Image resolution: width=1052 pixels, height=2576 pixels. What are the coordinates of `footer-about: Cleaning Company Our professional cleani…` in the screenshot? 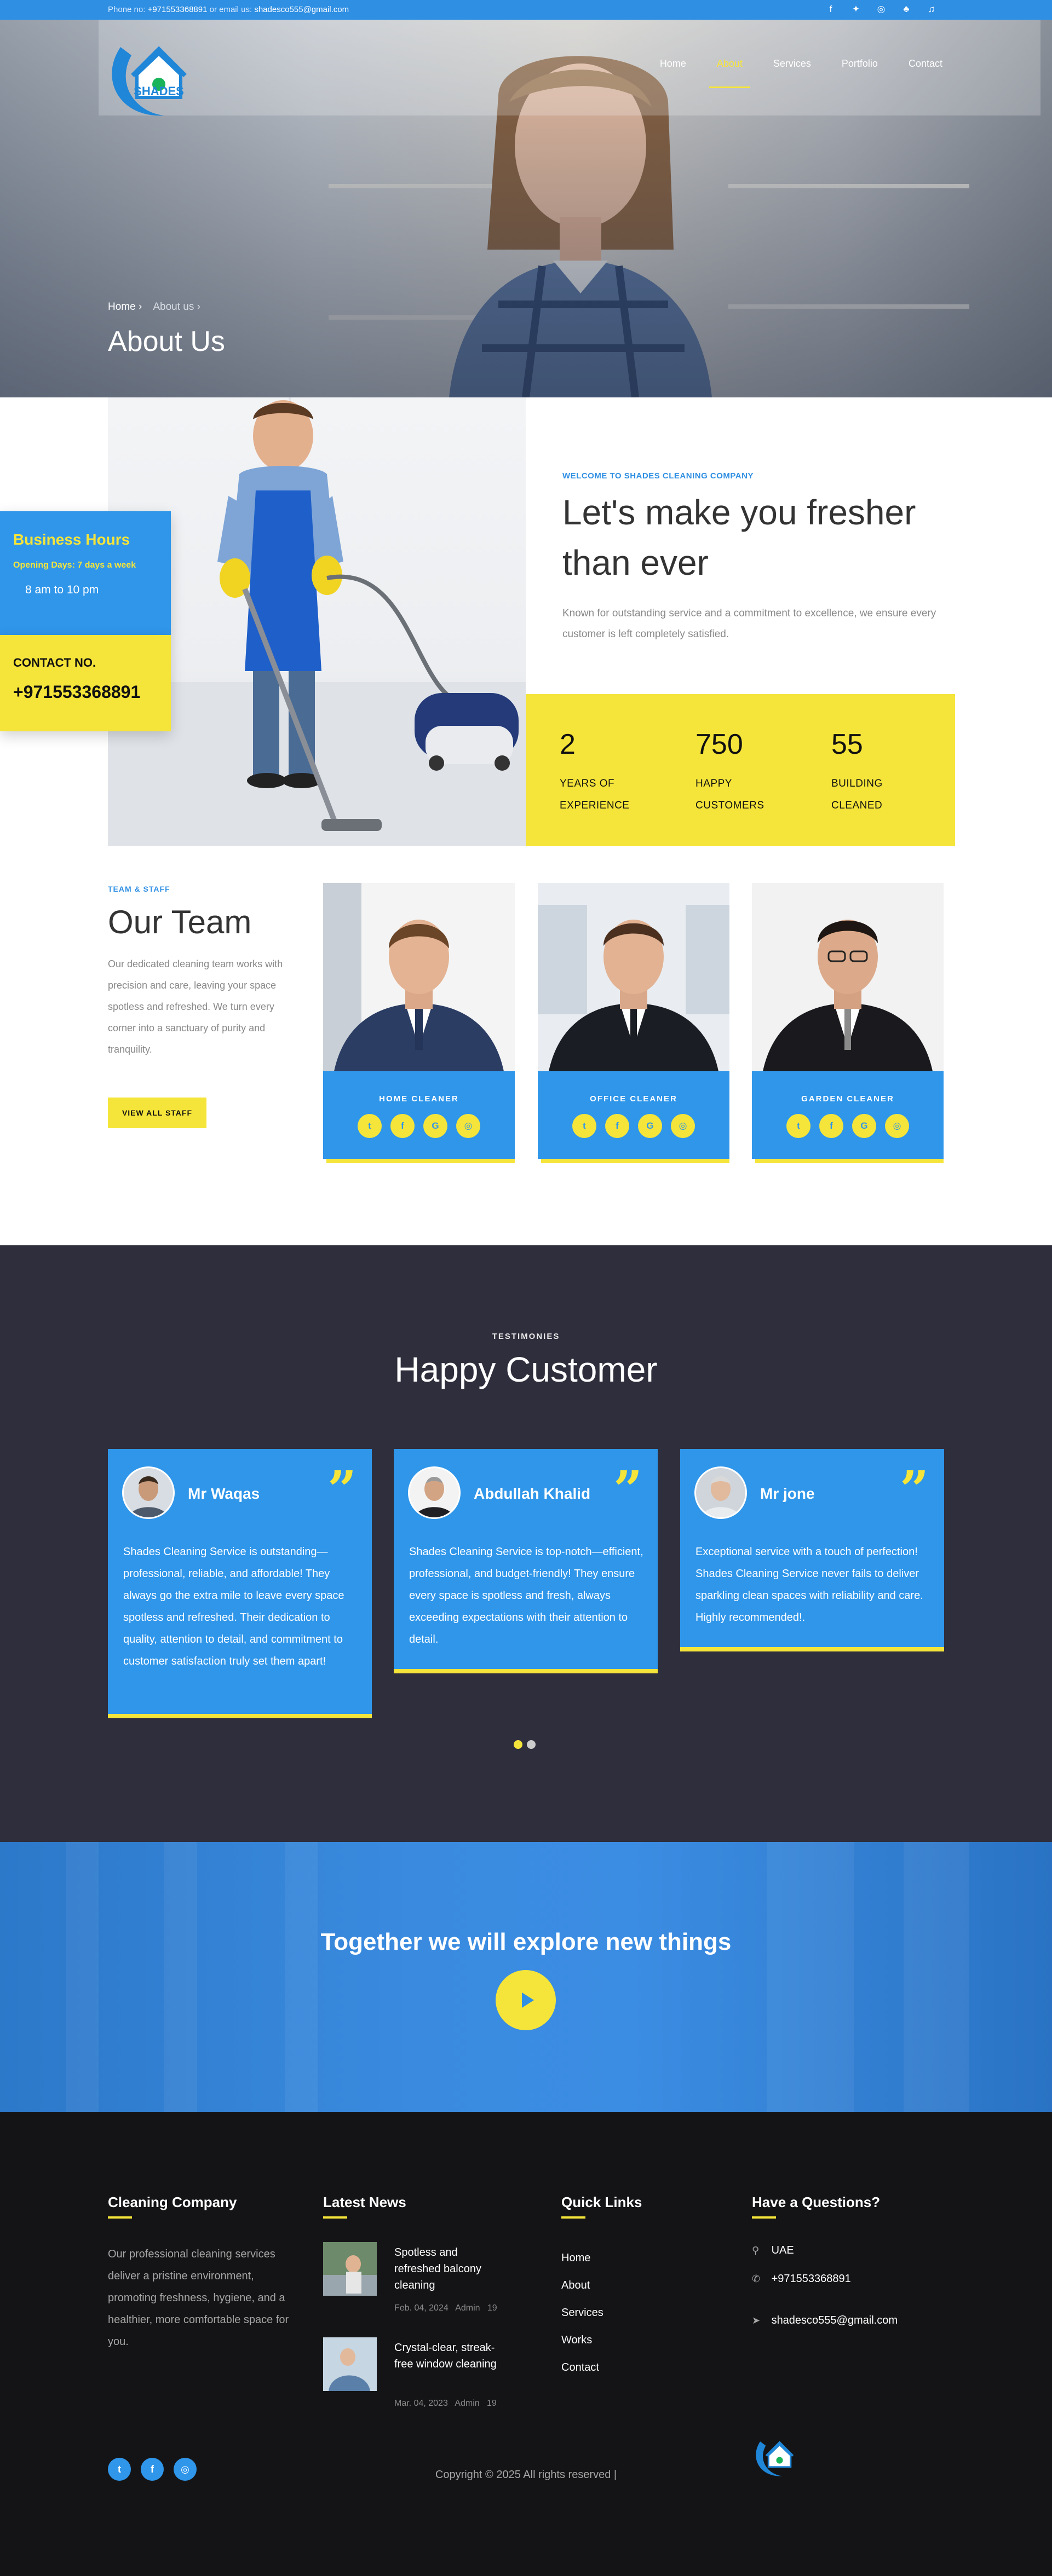 It's located at (199, 2338).